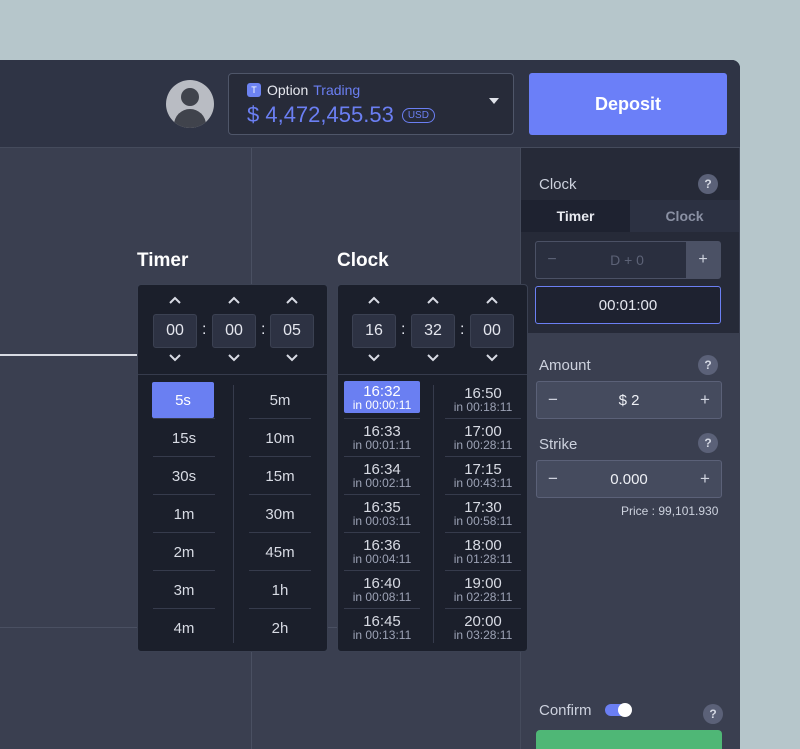  I want to click on confirm-toggle, so click(618, 710).